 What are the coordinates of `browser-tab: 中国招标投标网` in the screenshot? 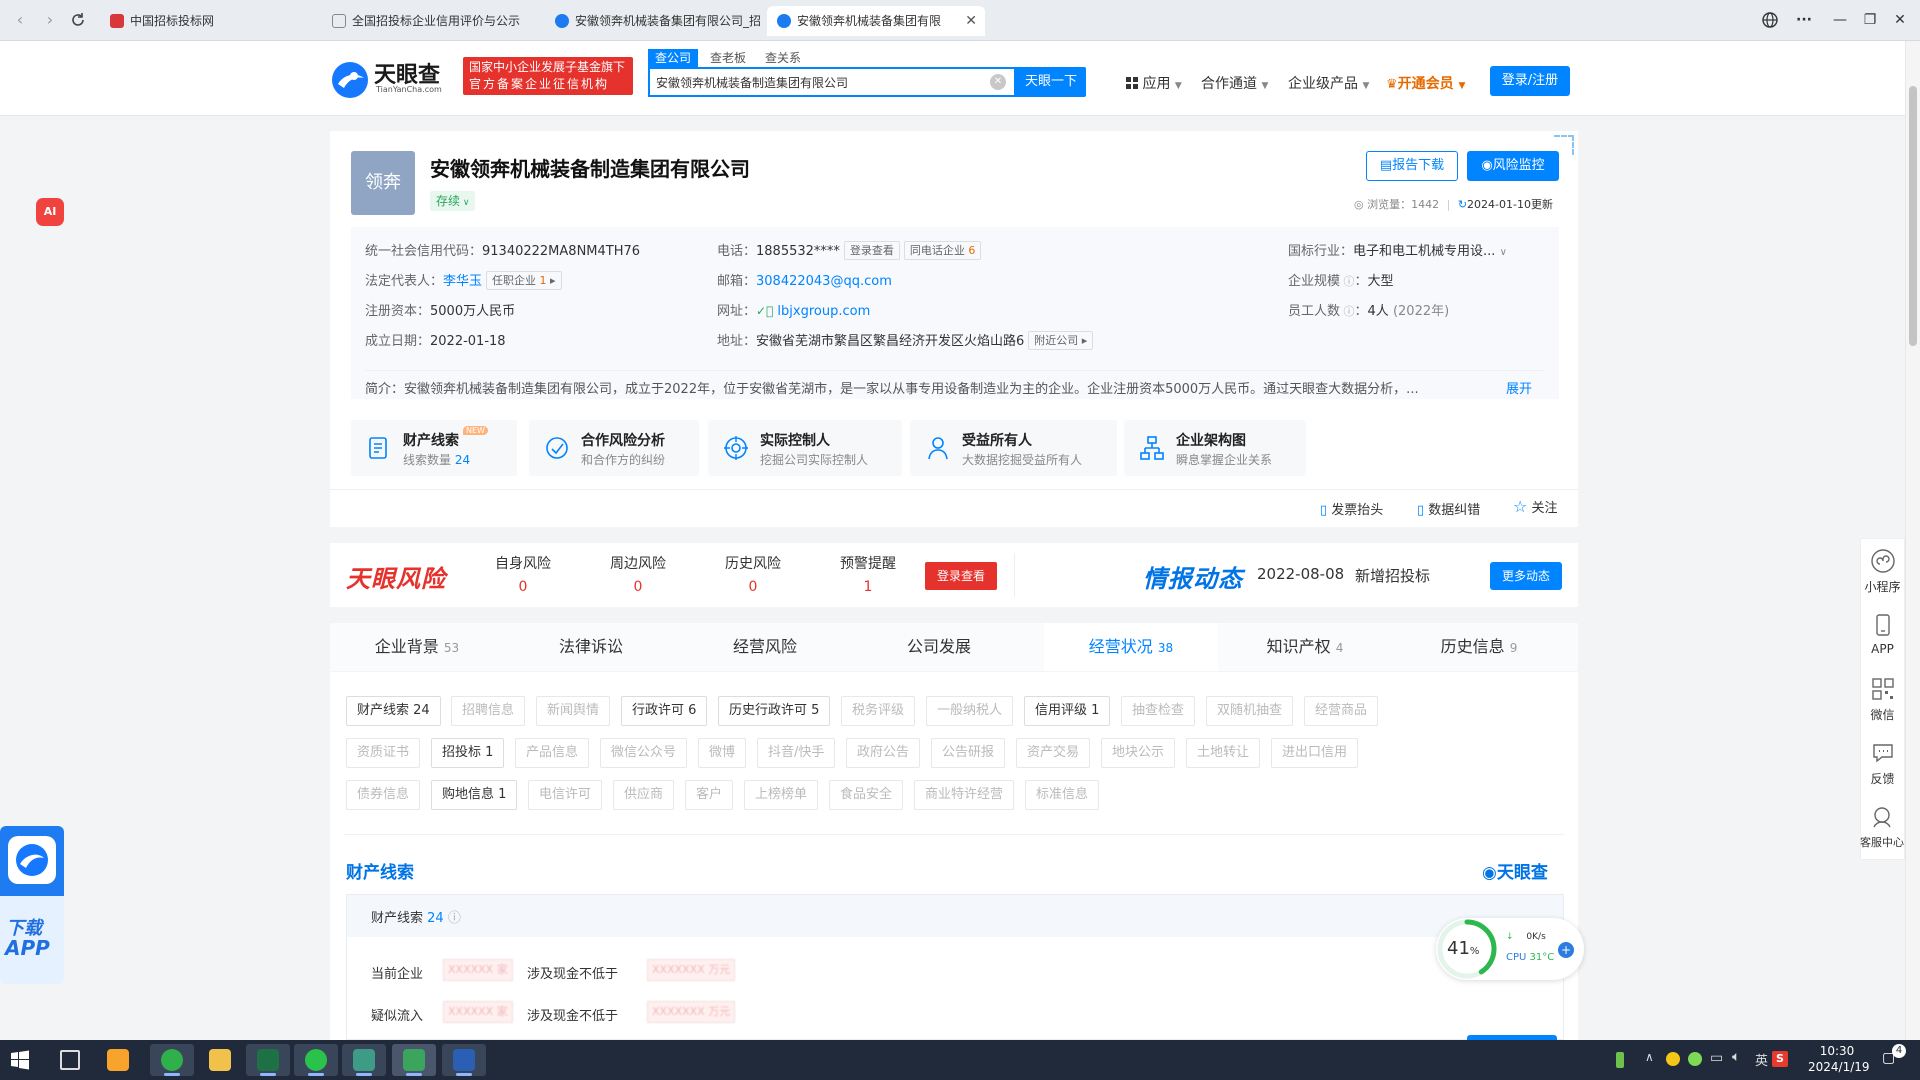 It's located at (209, 21).